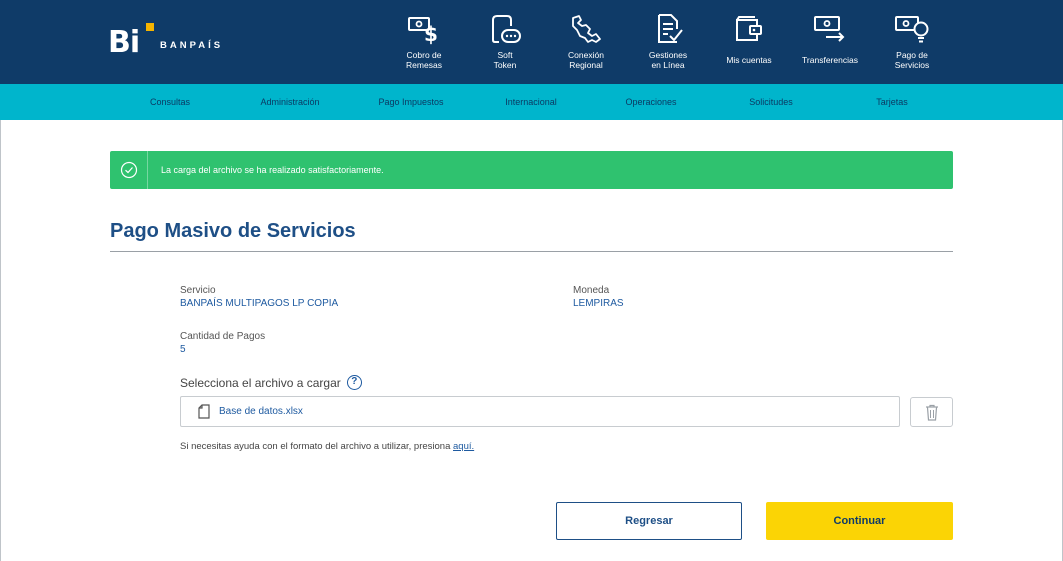 Image resolution: width=1063 pixels, height=561 pixels. What do you see at coordinates (198, 290) in the screenshot?
I see `servicio-label: Servicio` at bounding box center [198, 290].